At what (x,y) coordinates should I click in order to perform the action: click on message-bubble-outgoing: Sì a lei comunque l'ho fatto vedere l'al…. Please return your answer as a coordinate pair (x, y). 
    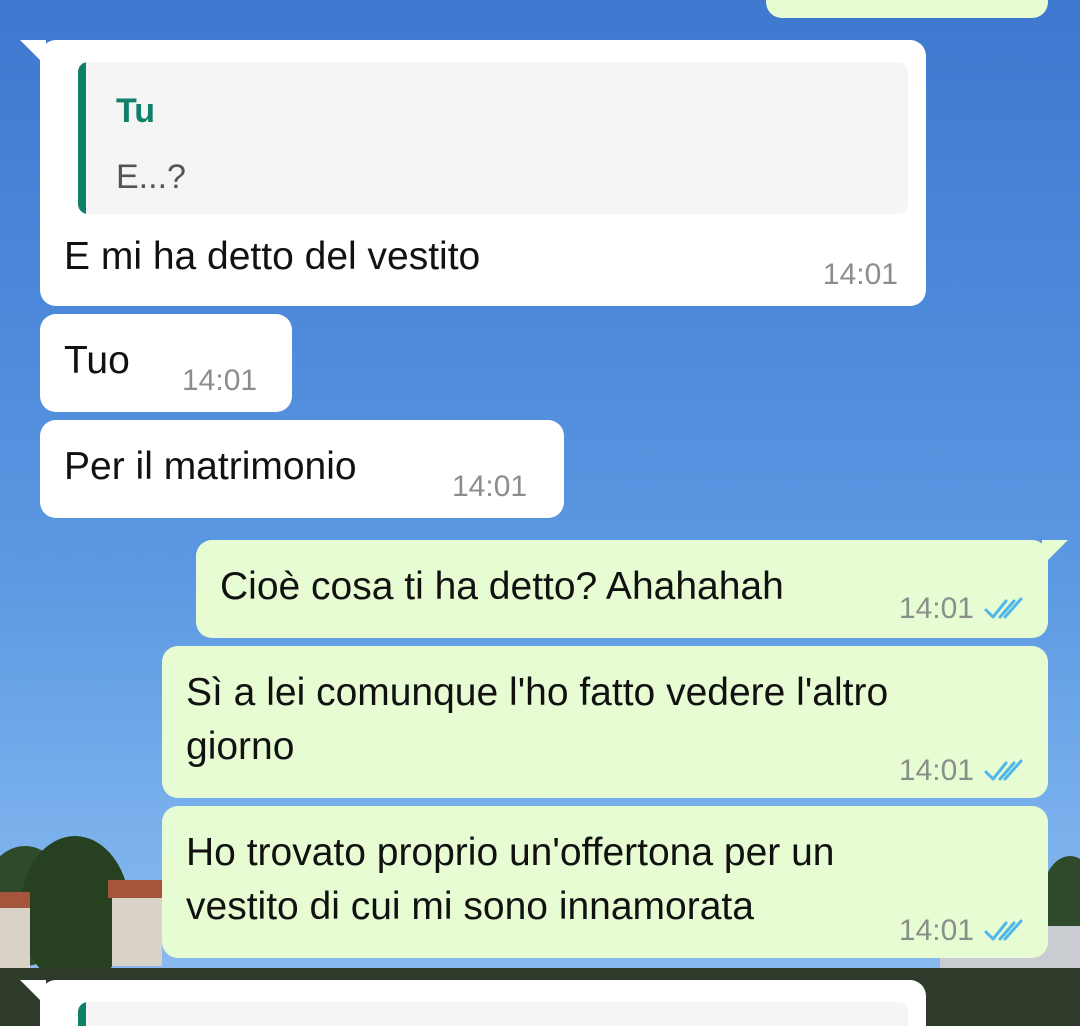
    Looking at the image, I should click on (605, 722).